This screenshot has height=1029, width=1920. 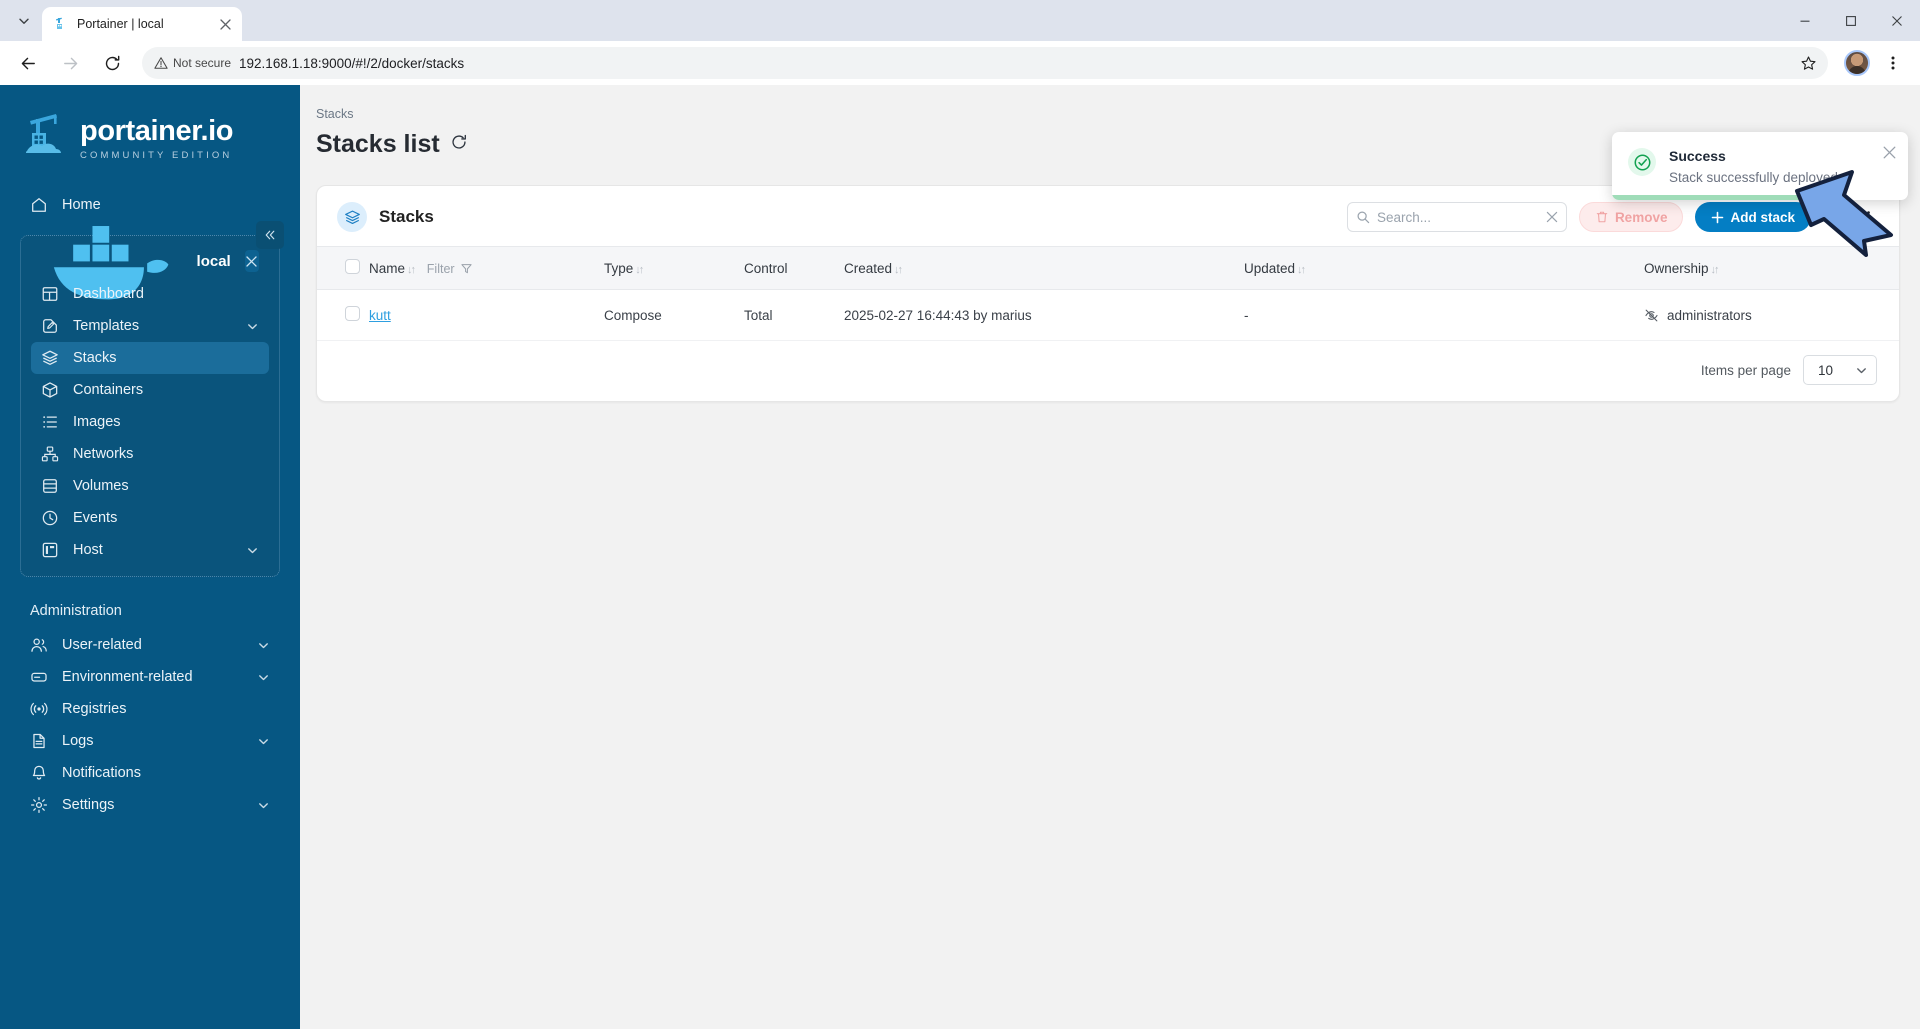 What do you see at coordinates (150, 550) in the screenshot?
I see `sidebar-item-host: Host` at bounding box center [150, 550].